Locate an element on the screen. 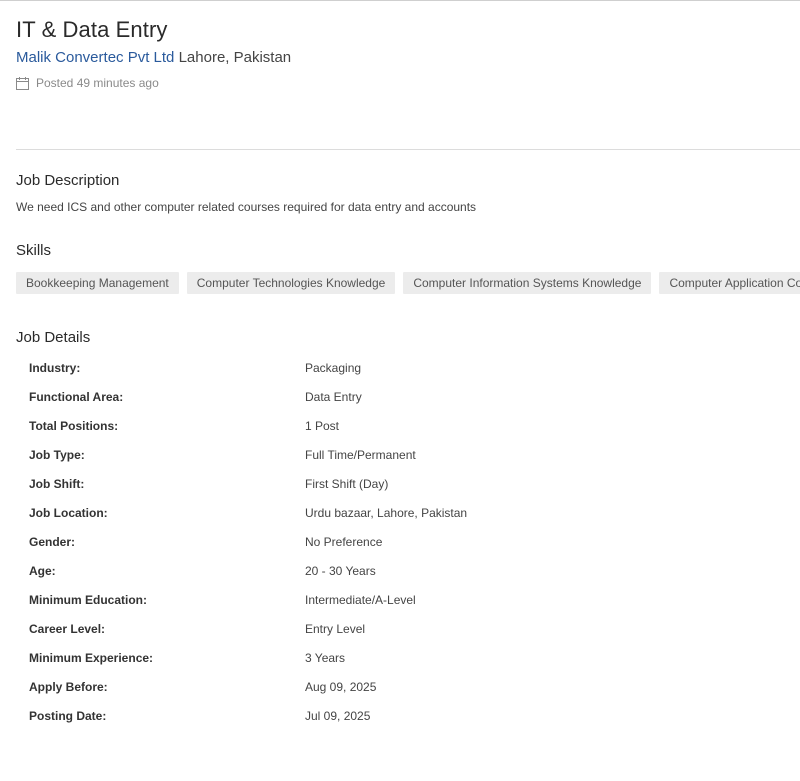 The width and height of the screenshot is (800, 781). detail-row-age: Age: 20 - 30 Years is located at coordinates (409, 578).